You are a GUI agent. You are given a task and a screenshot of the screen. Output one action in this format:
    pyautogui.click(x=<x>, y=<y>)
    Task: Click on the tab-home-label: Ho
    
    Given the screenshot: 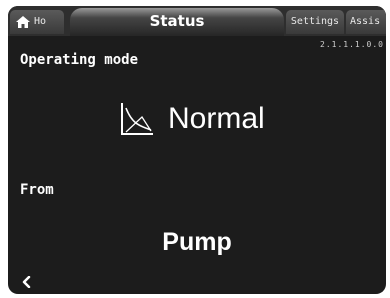 What is the action you would take?
    pyautogui.click(x=40, y=21)
    